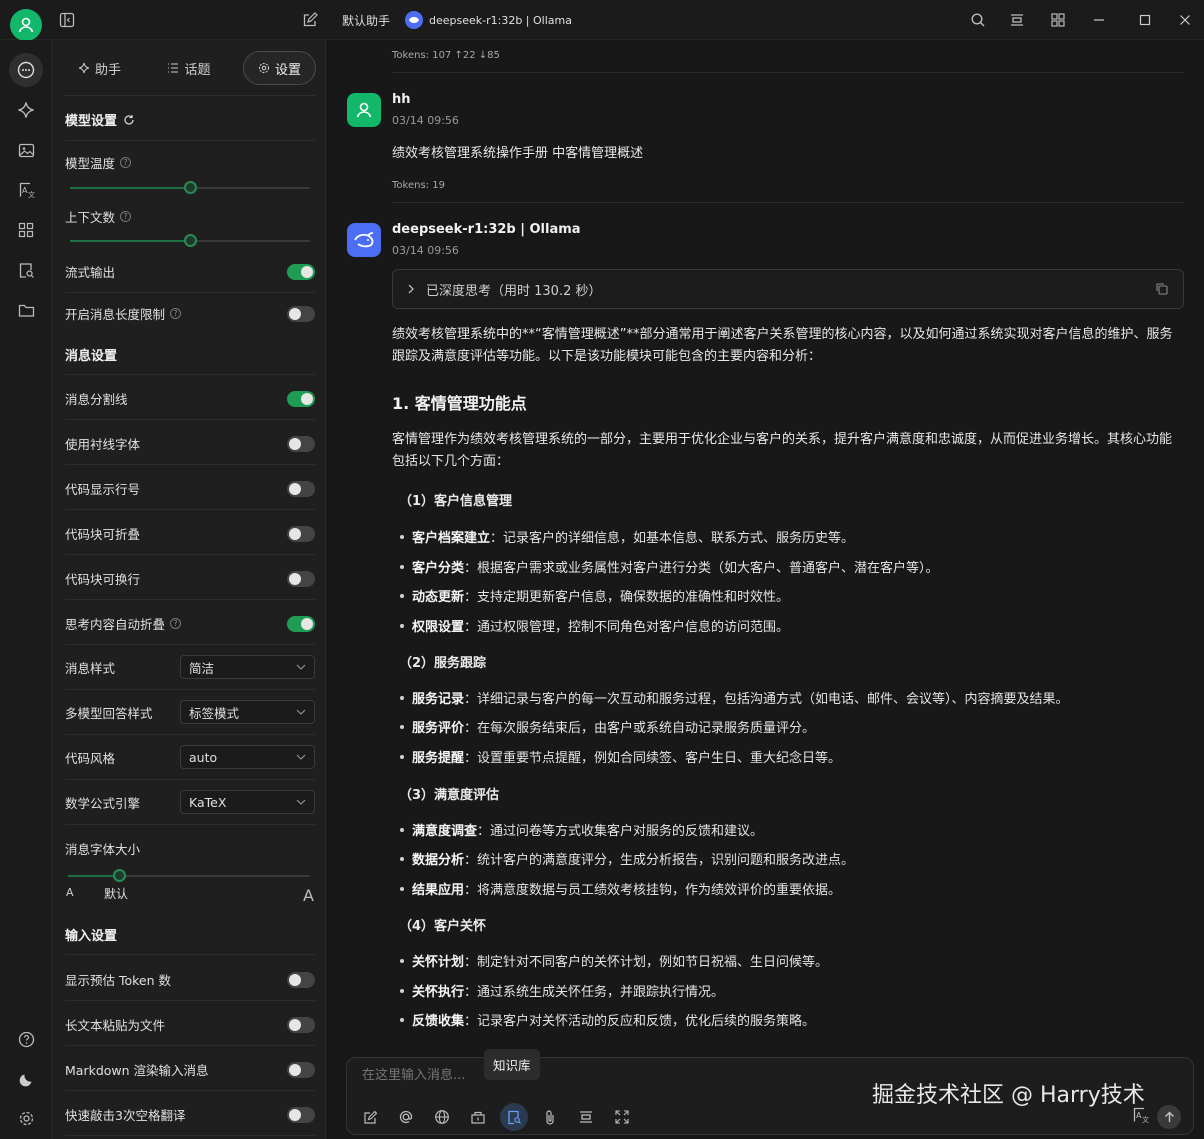 The width and height of the screenshot is (1204, 1139). What do you see at coordinates (978, 20) in the screenshot?
I see `search-icon` at bounding box center [978, 20].